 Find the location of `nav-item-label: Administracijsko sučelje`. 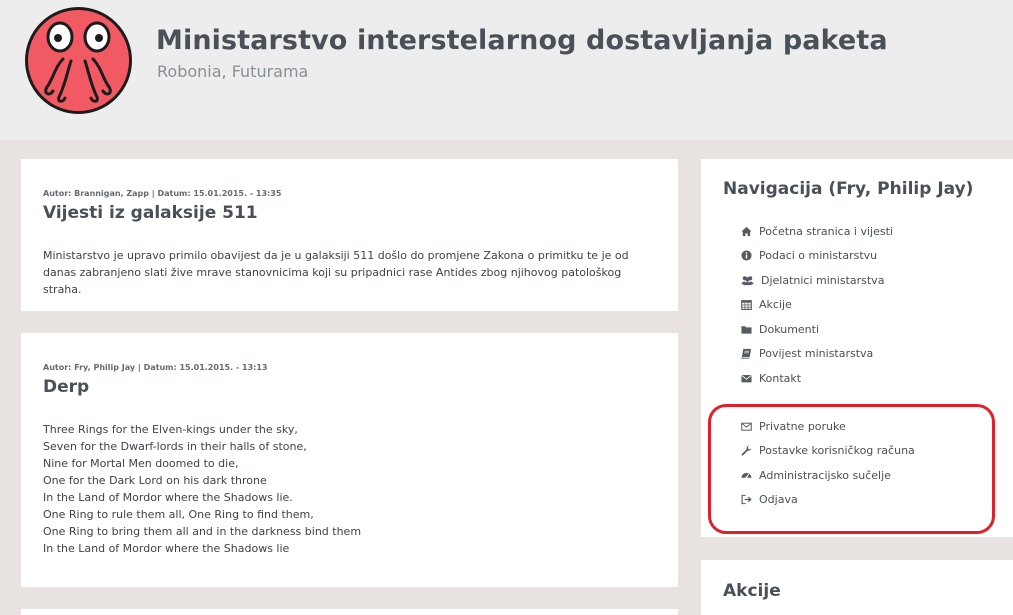

nav-item-label: Administracijsko sučelje is located at coordinates (825, 475).